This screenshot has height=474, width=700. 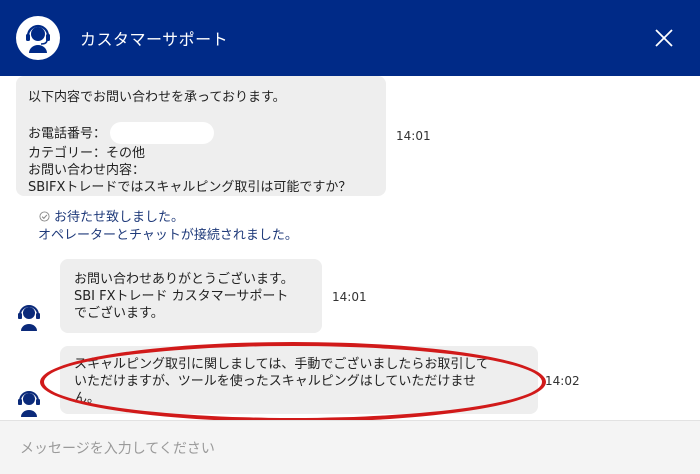 I want to click on message-input, so click(x=352, y=449).